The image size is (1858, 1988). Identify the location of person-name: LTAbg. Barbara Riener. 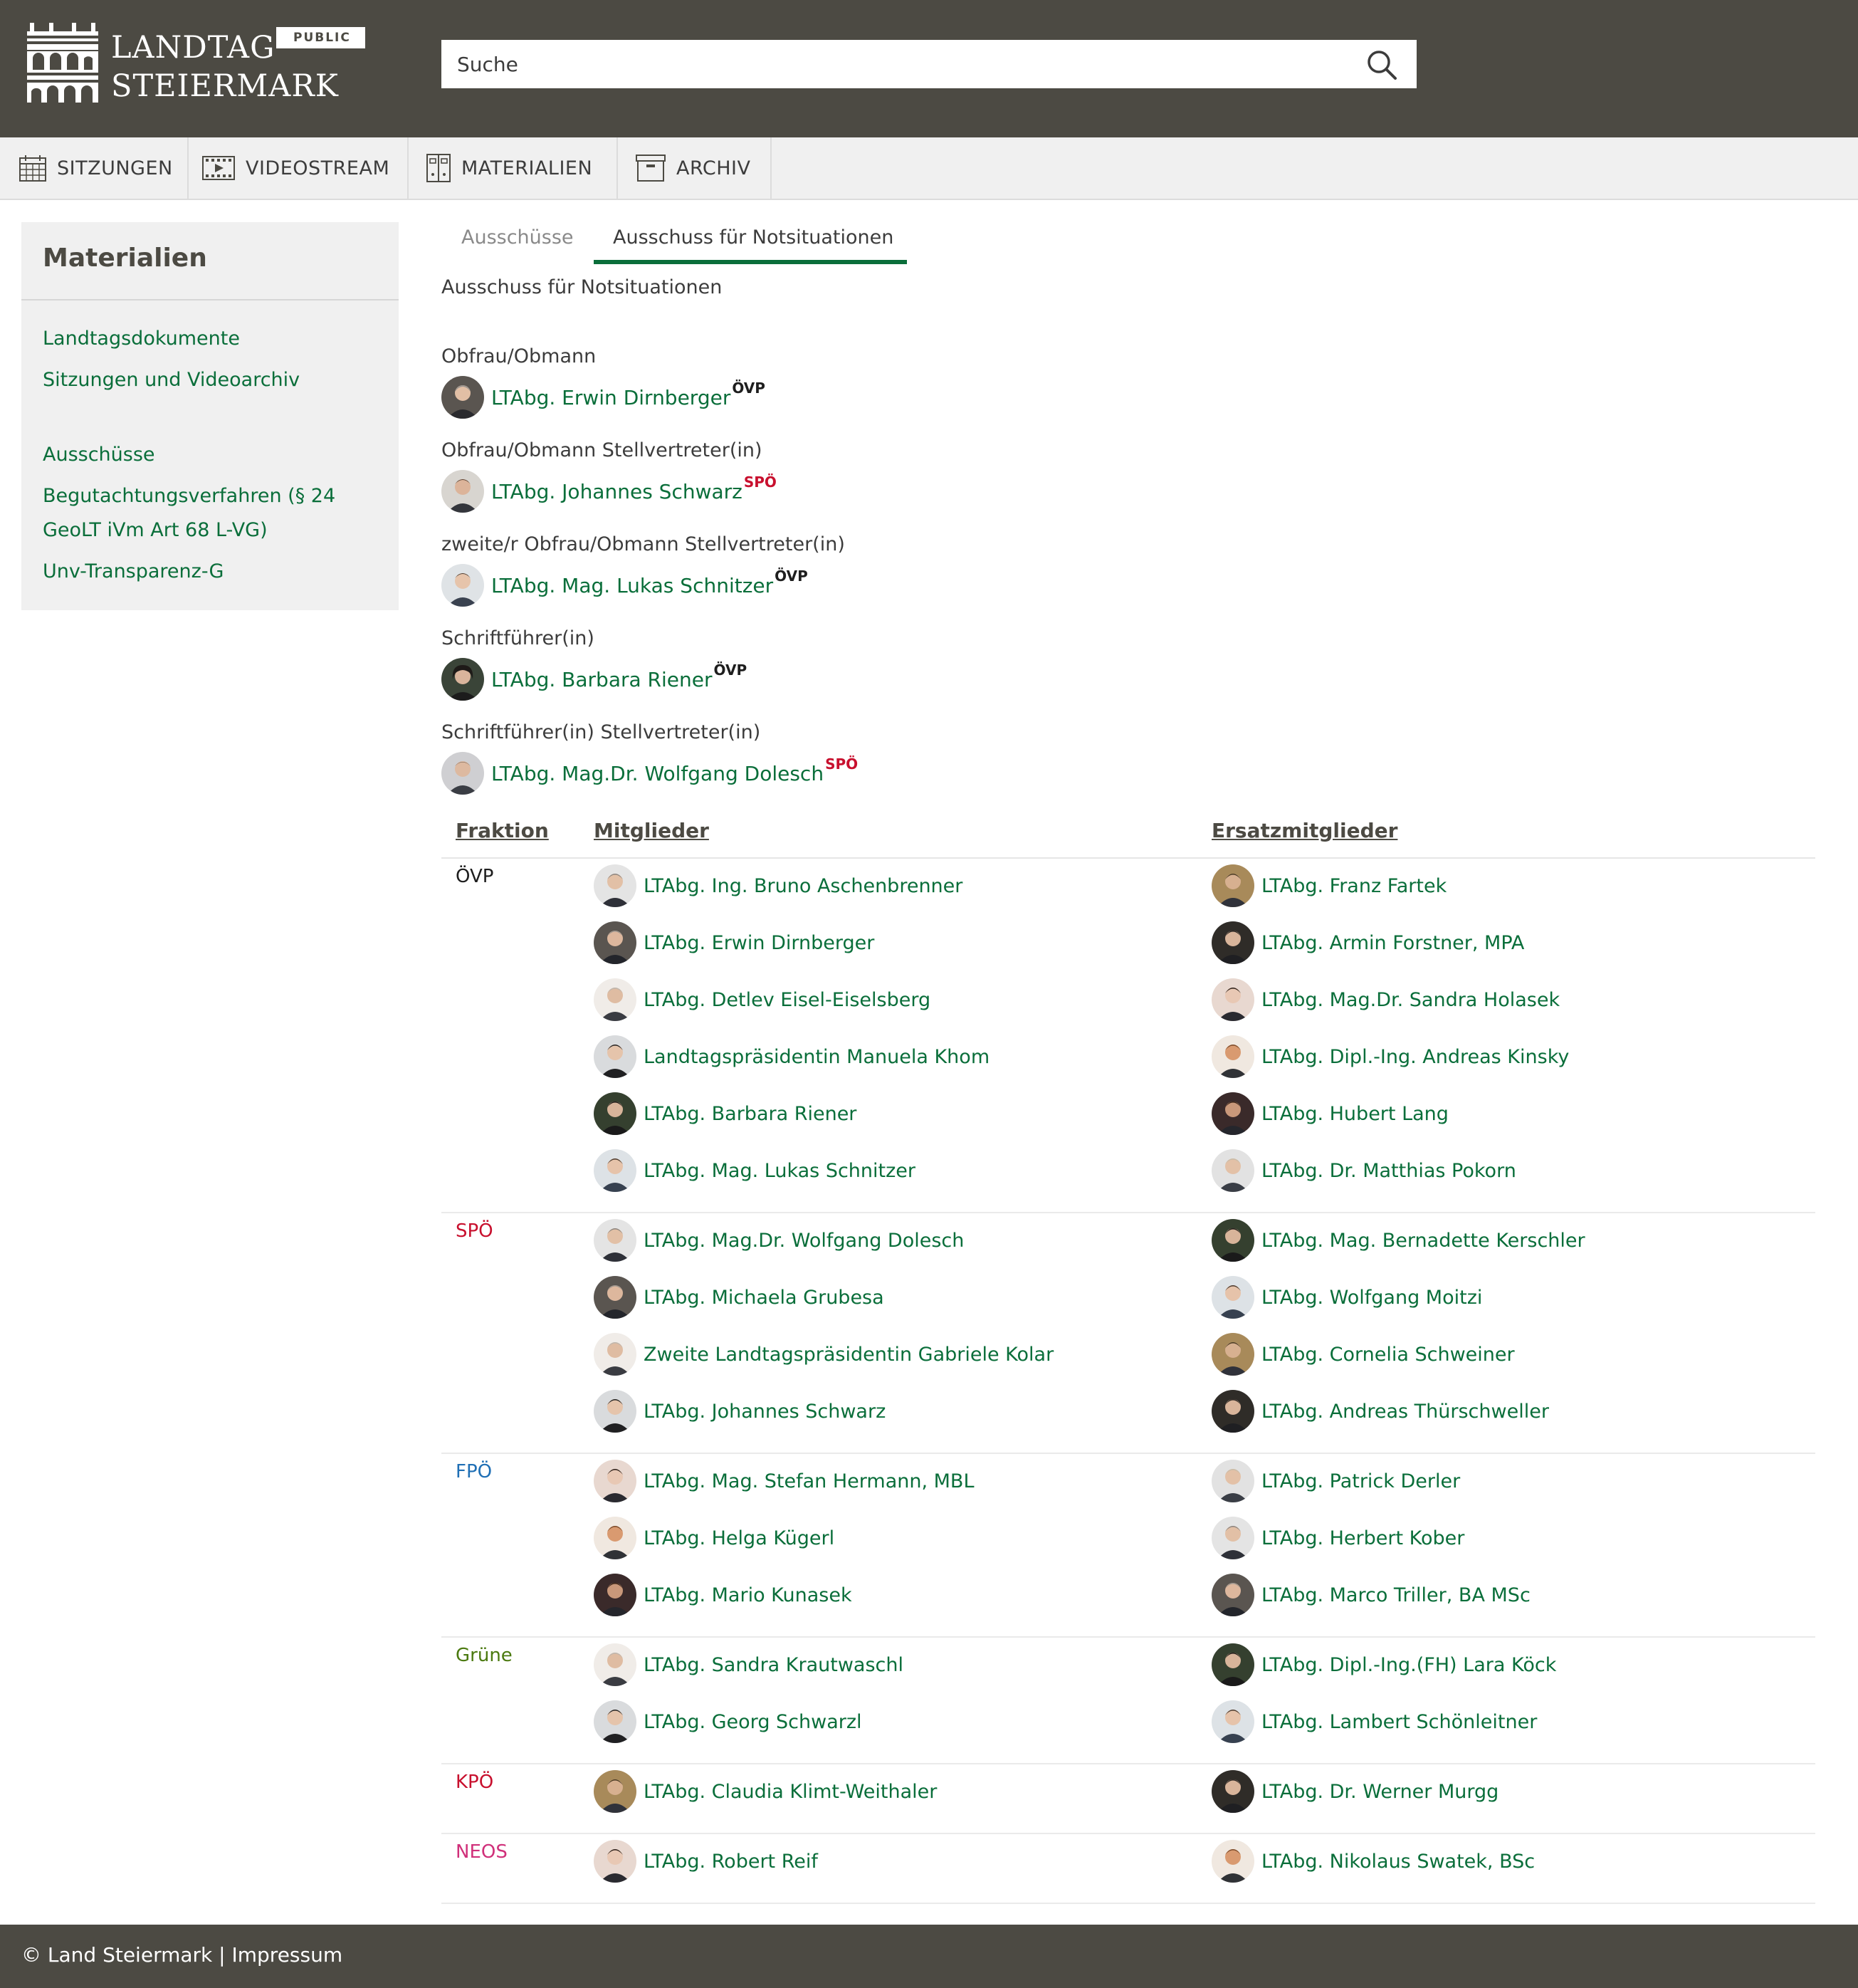
(602, 679).